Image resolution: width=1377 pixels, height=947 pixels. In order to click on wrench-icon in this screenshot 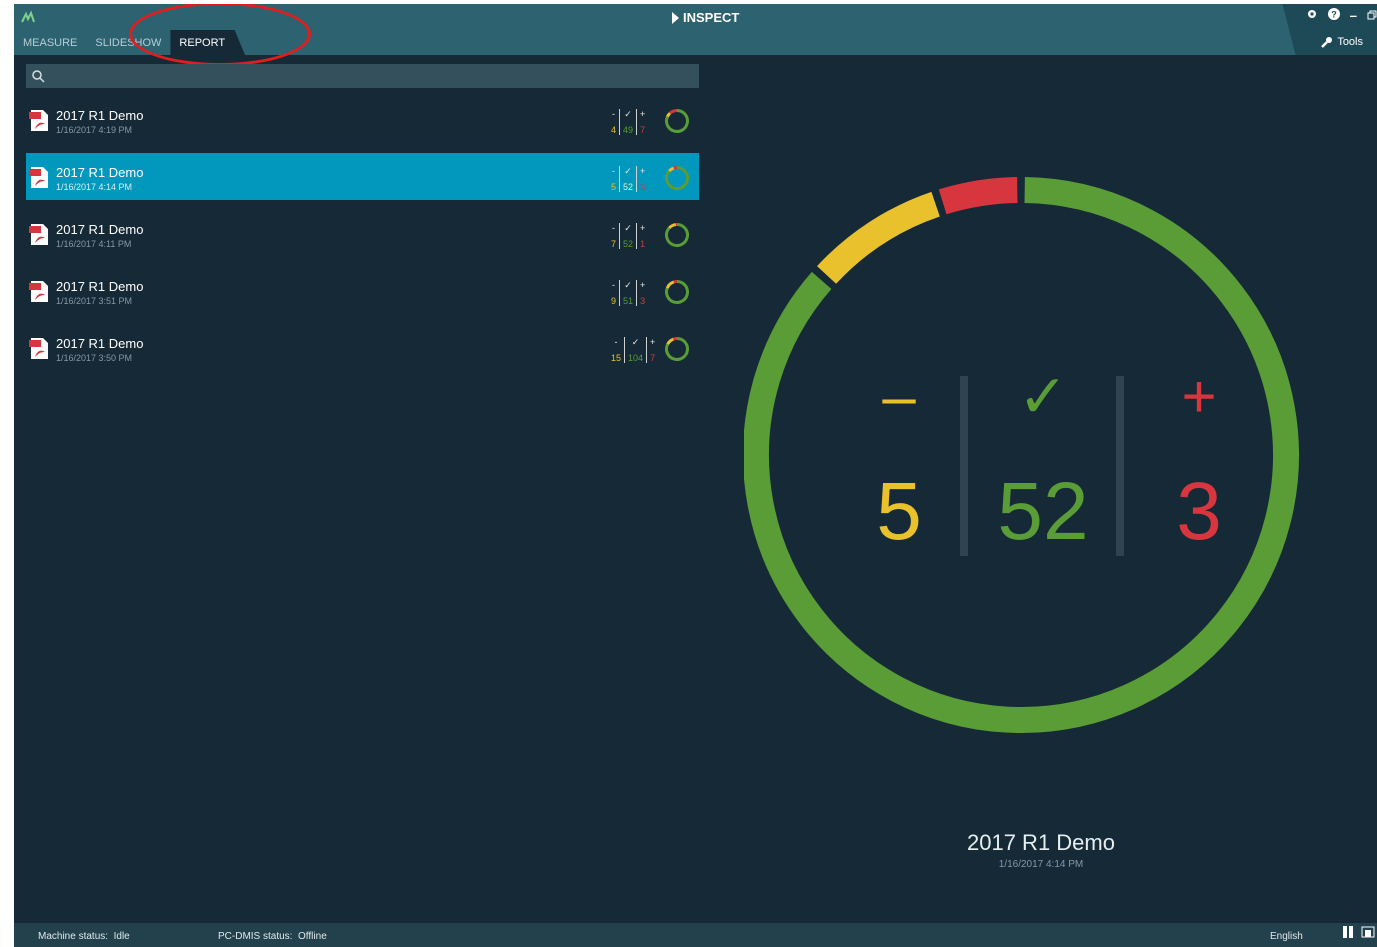, I will do `click(1327, 42)`.